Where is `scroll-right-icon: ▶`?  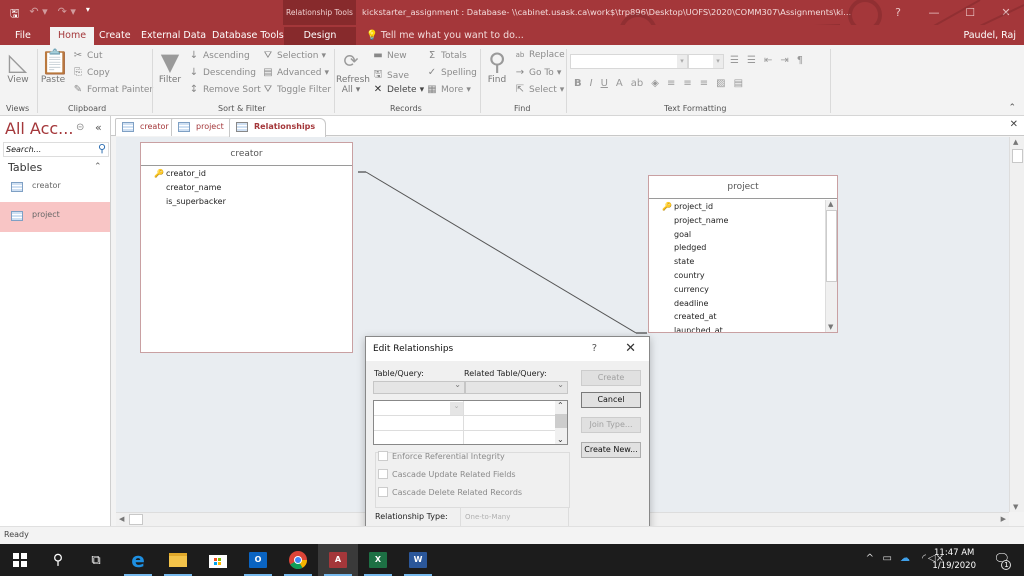 scroll-right-icon: ▶ is located at coordinates (1003, 519).